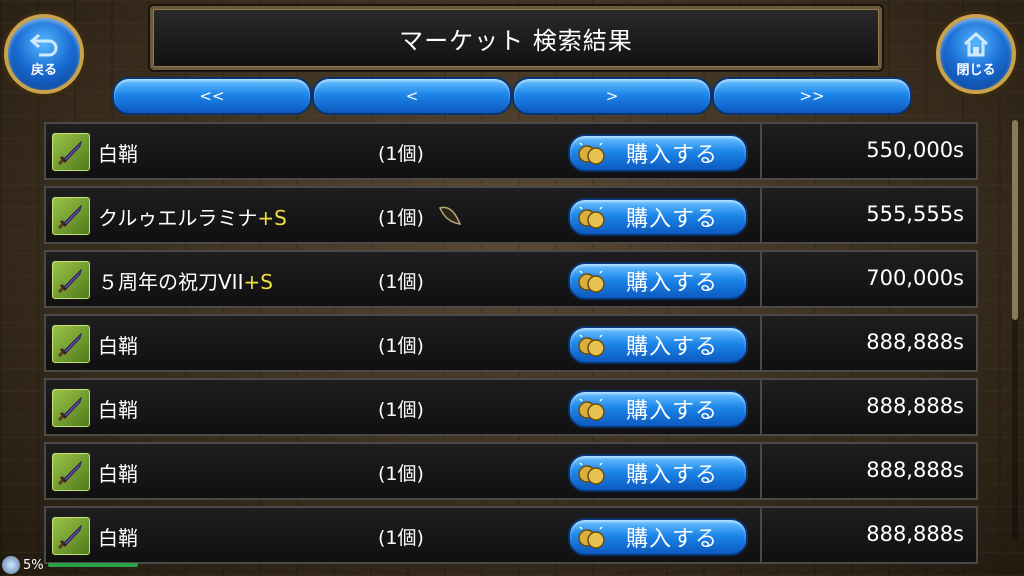 Image resolution: width=1024 pixels, height=576 pixels. What do you see at coordinates (11, 565) in the screenshot?
I see `status-orb-icon` at bounding box center [11, 565].